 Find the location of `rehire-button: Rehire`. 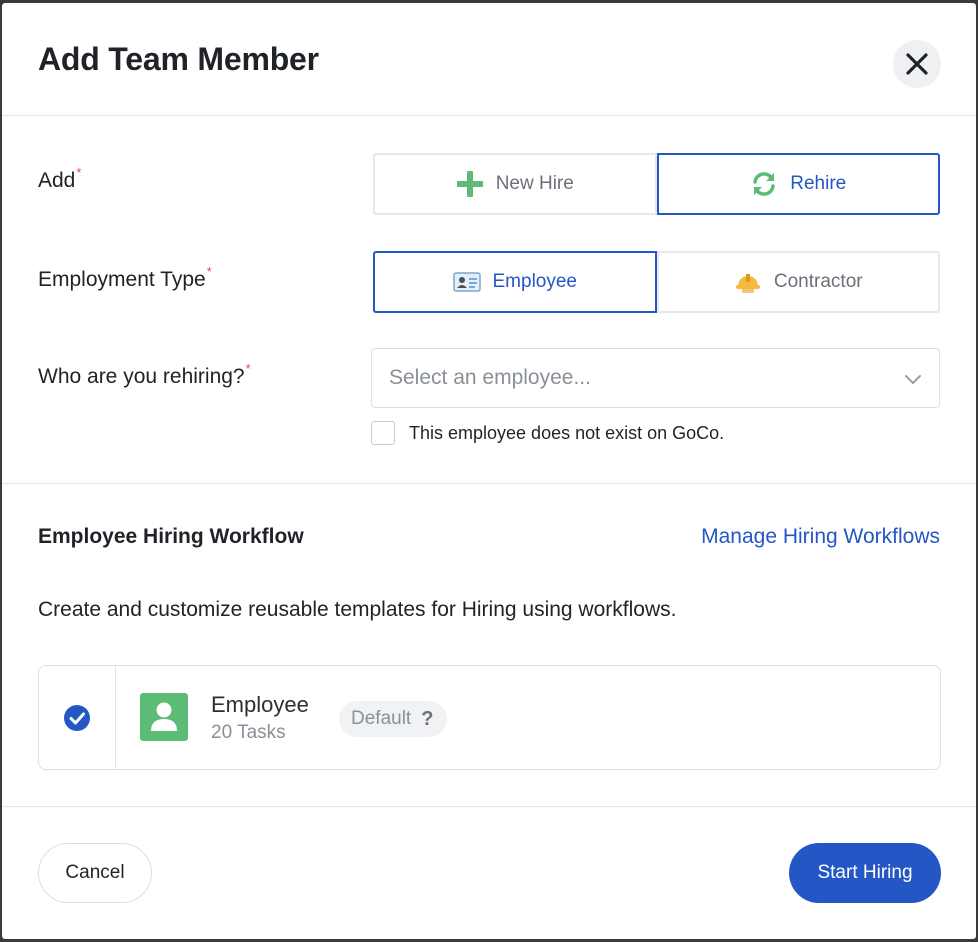

rehire-button: Rehire is located at coordinates (798, 184).